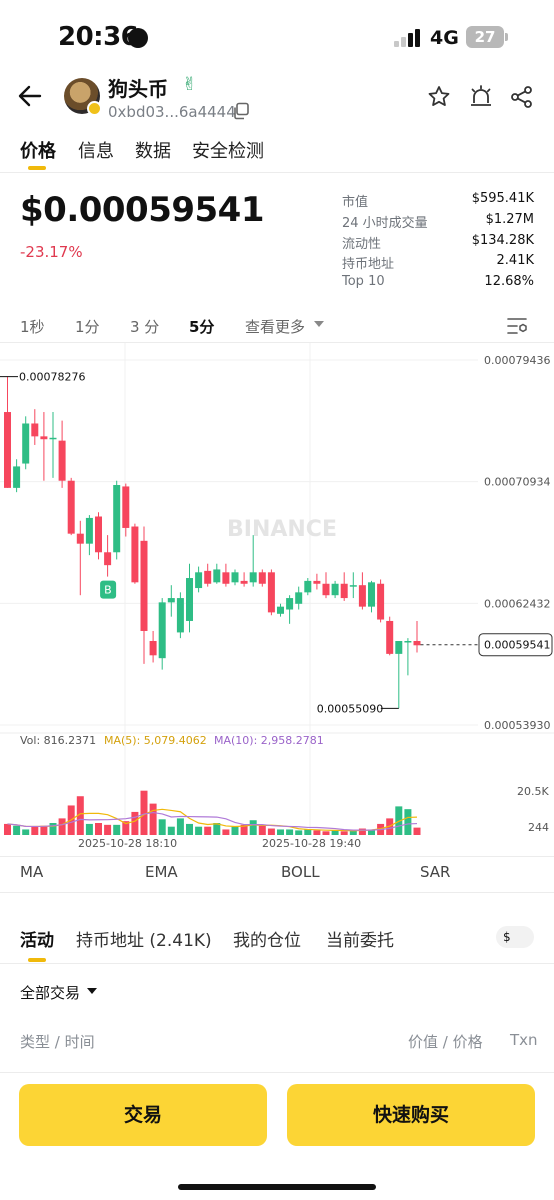 Image resolution: width=554 pixels, height=1200 pixels. What do you see at coordinates (201, 326) in the screenshot?
I see `interval-5m: 5分` at bounding box center [201, 326].